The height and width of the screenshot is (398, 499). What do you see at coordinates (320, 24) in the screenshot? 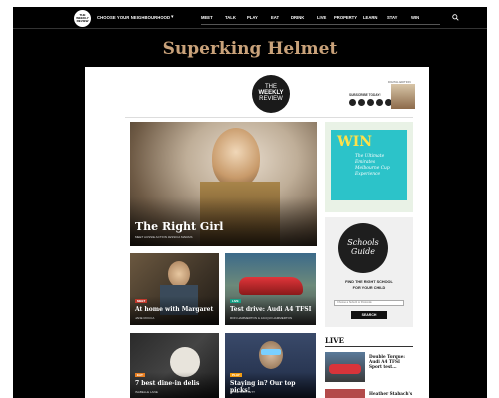
I see `nav-divider` at bounding box center [320, 24].